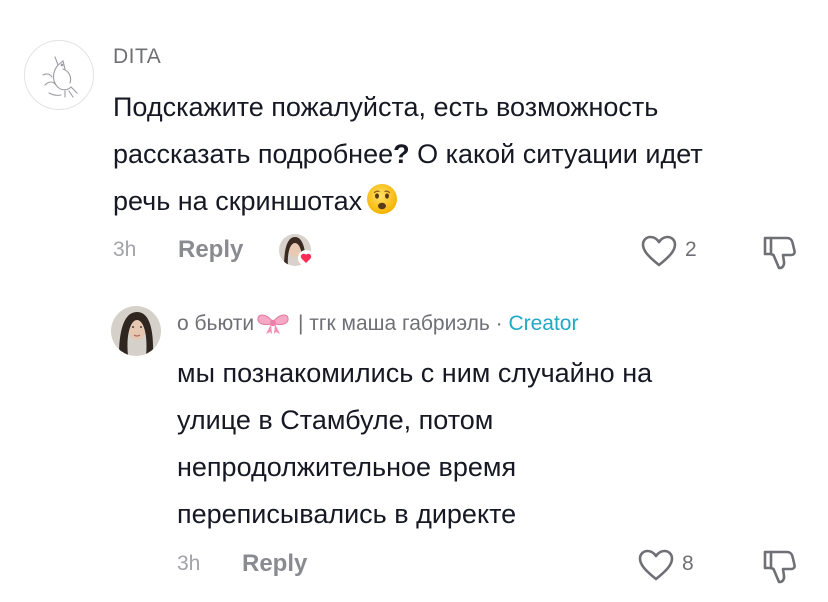 The height and width of the screenshot is (602, 828). What do you see at coordinates (273, 324) in the screenshot?
I see `pink-bow-emoji` at bounding box center [273, 324].